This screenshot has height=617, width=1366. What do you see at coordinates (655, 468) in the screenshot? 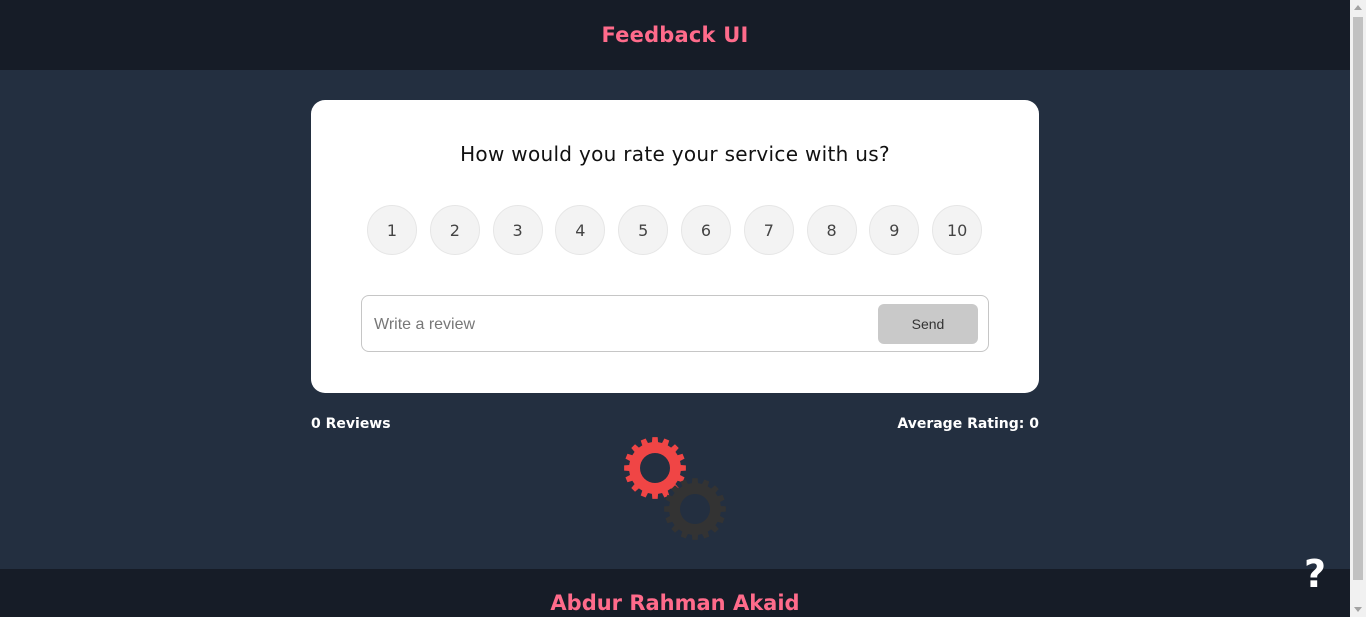
I see `gear-red-hole` at bounding box center [655, 468].